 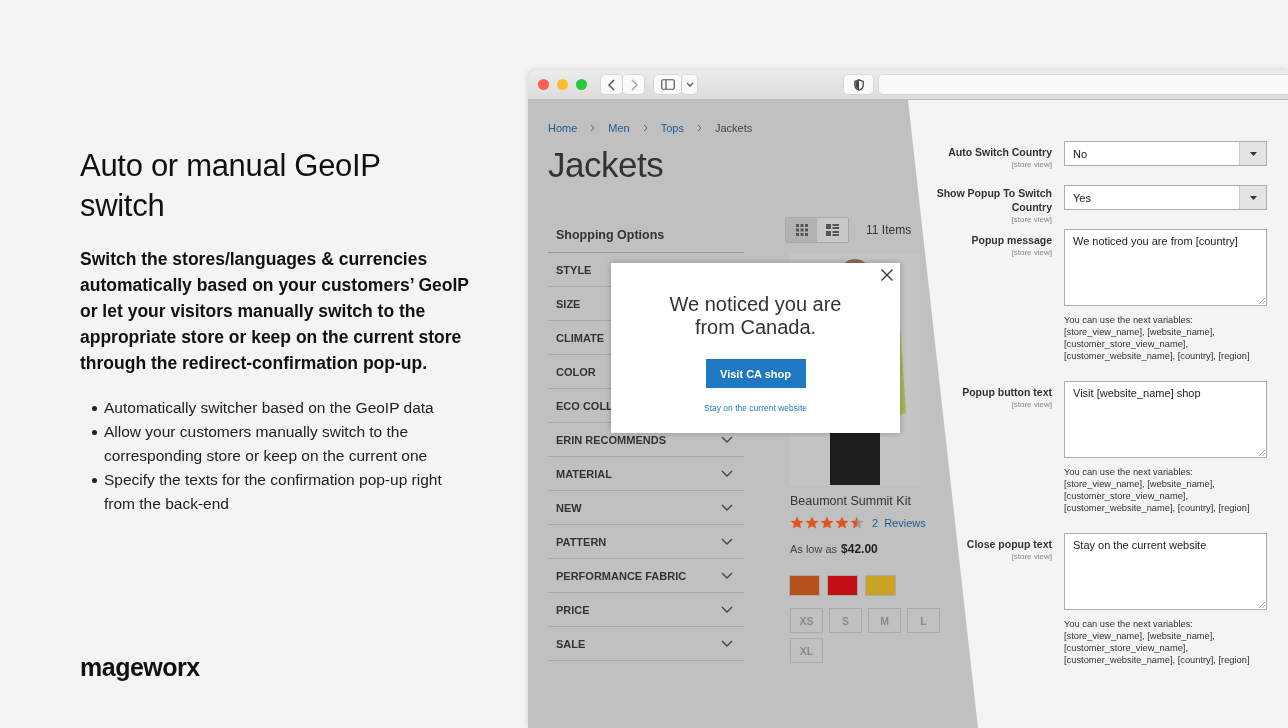 I want to click on bullet-item: Specify the texts for the confirmation pop-up right from the back-end, so click(x=273, y=492).